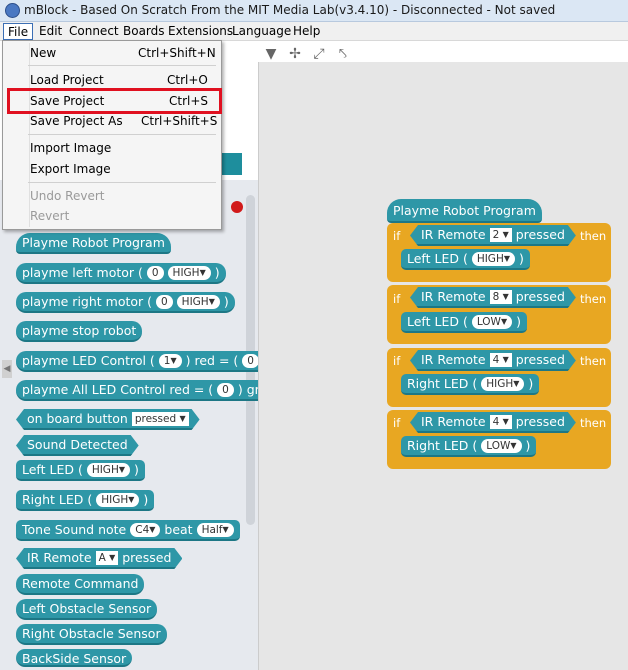 Image resolution: width=628 pixels, height=670 pixels. Describe the element at coordinates (85, 500) in the screenshot. I see `block-right-led: Right LED ( HIGH▼ )` at that location.